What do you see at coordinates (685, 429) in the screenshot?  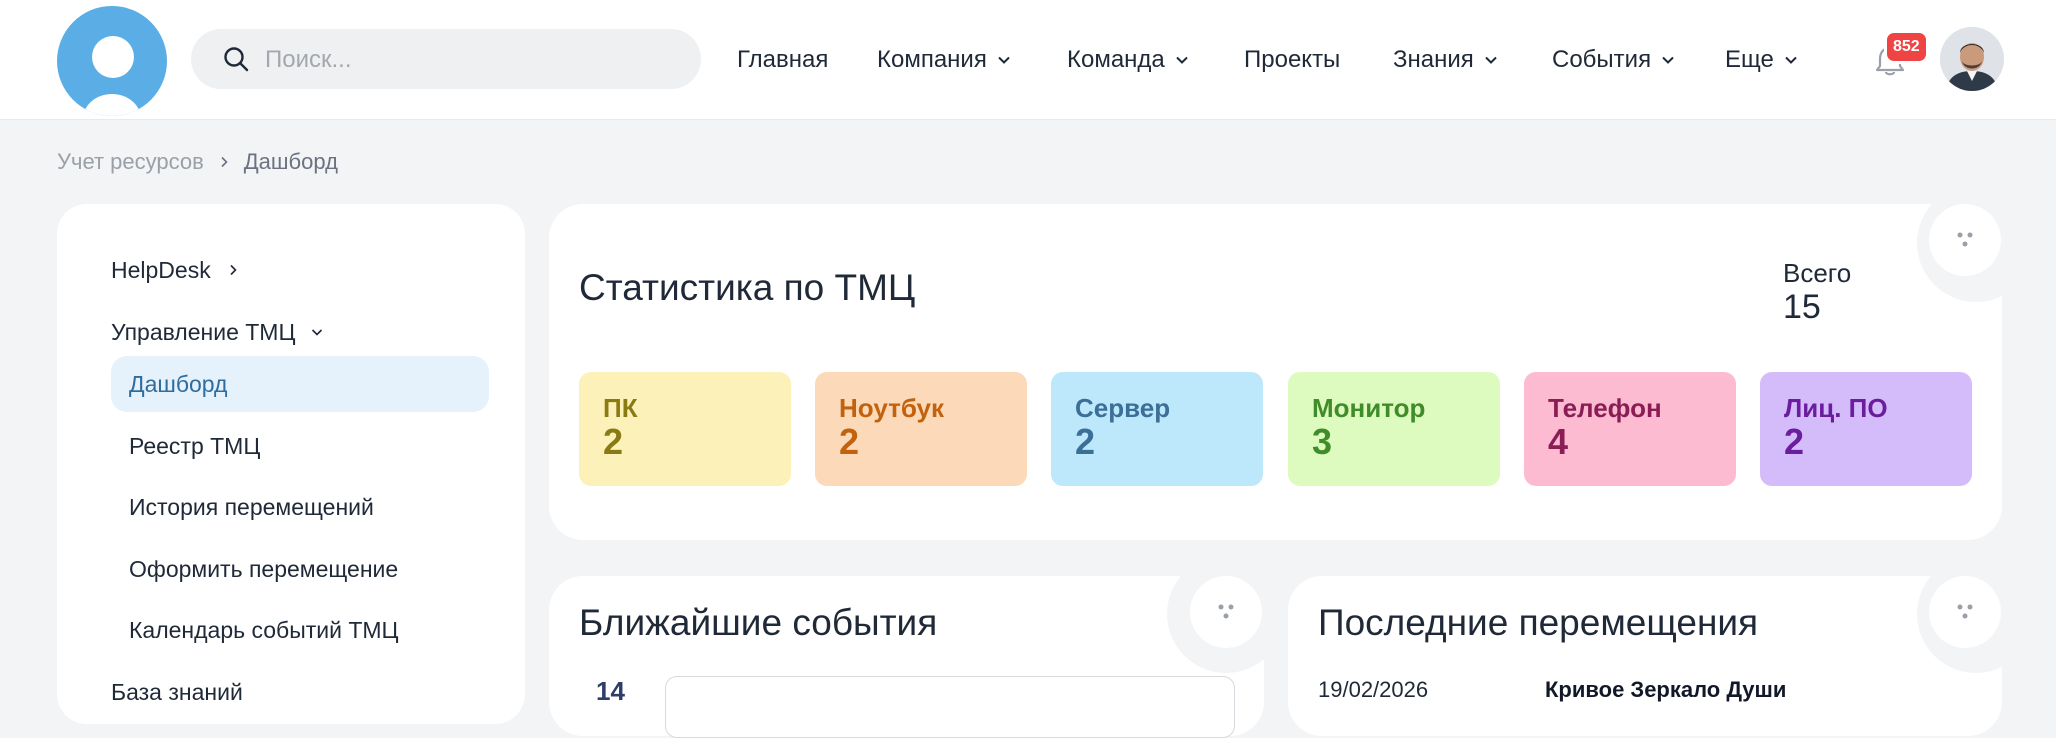 I see `stat-tile-pc: ПК 2` at bounding box center [685, 429].